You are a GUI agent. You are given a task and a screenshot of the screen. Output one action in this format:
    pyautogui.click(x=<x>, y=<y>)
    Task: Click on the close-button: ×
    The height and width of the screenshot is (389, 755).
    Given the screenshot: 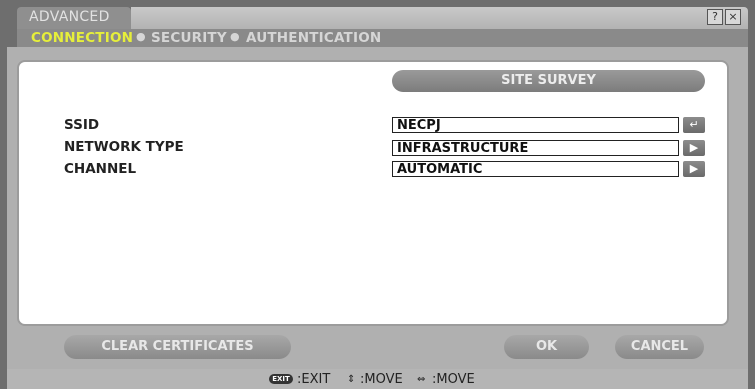 What is the action you would take?
    pyautogui.click(x=733, y=17)
    